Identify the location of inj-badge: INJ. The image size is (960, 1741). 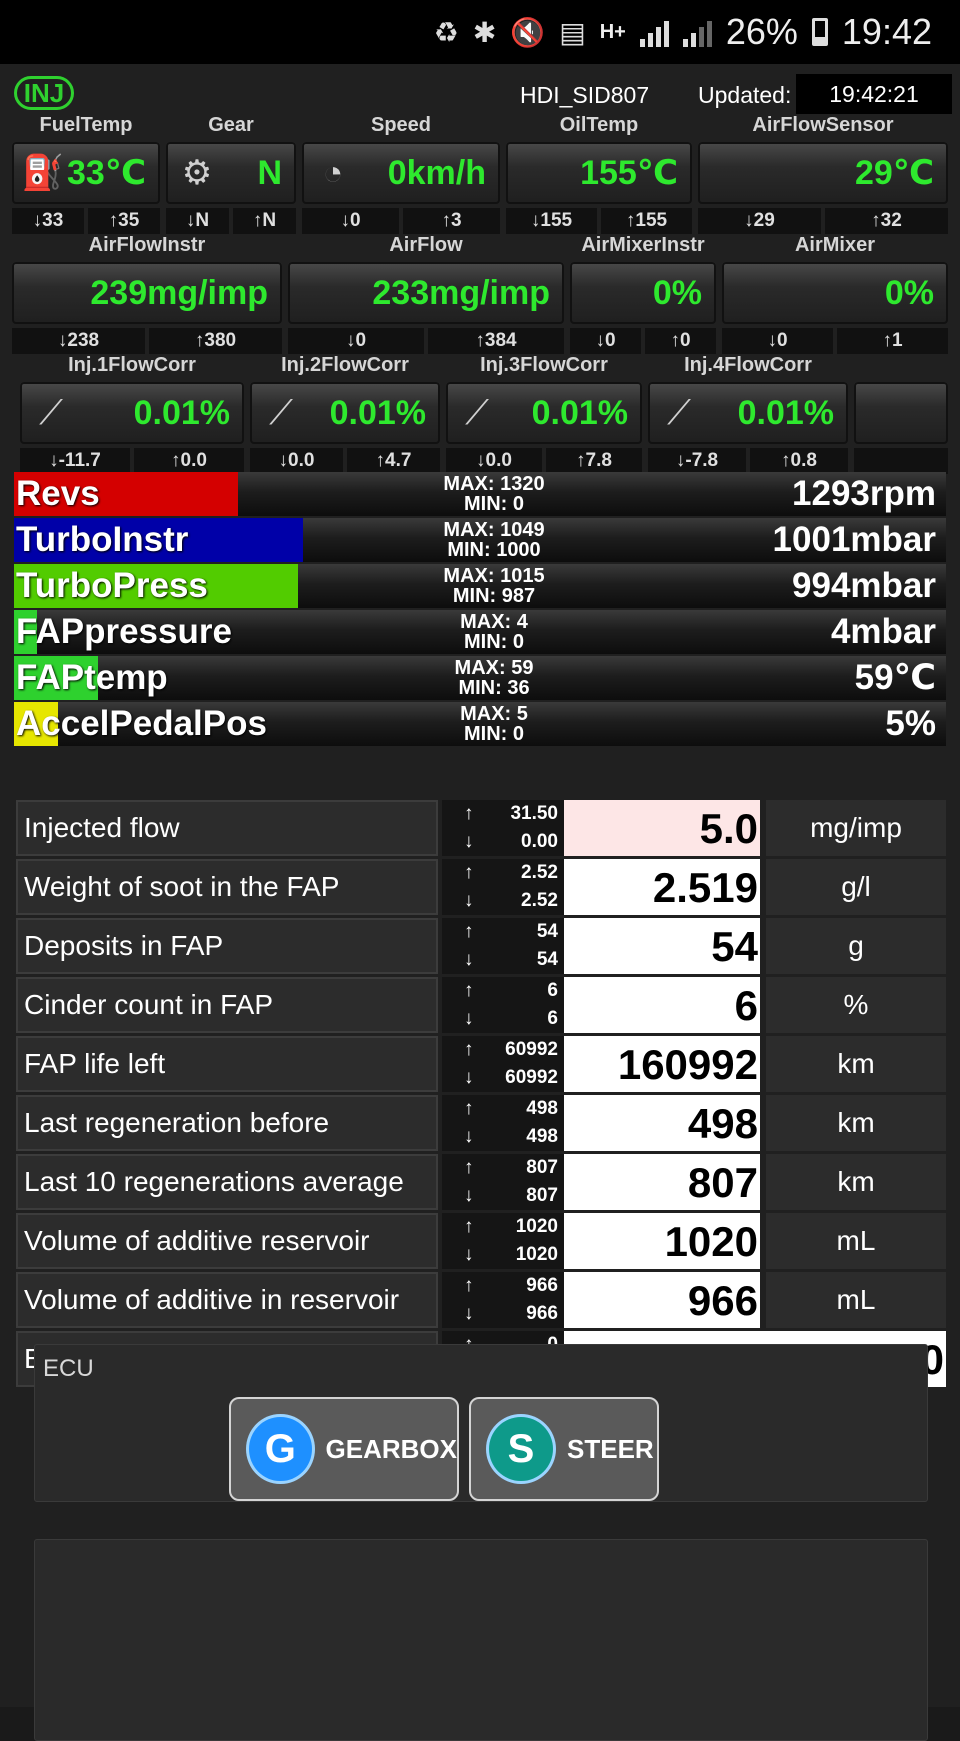
(44, 93).